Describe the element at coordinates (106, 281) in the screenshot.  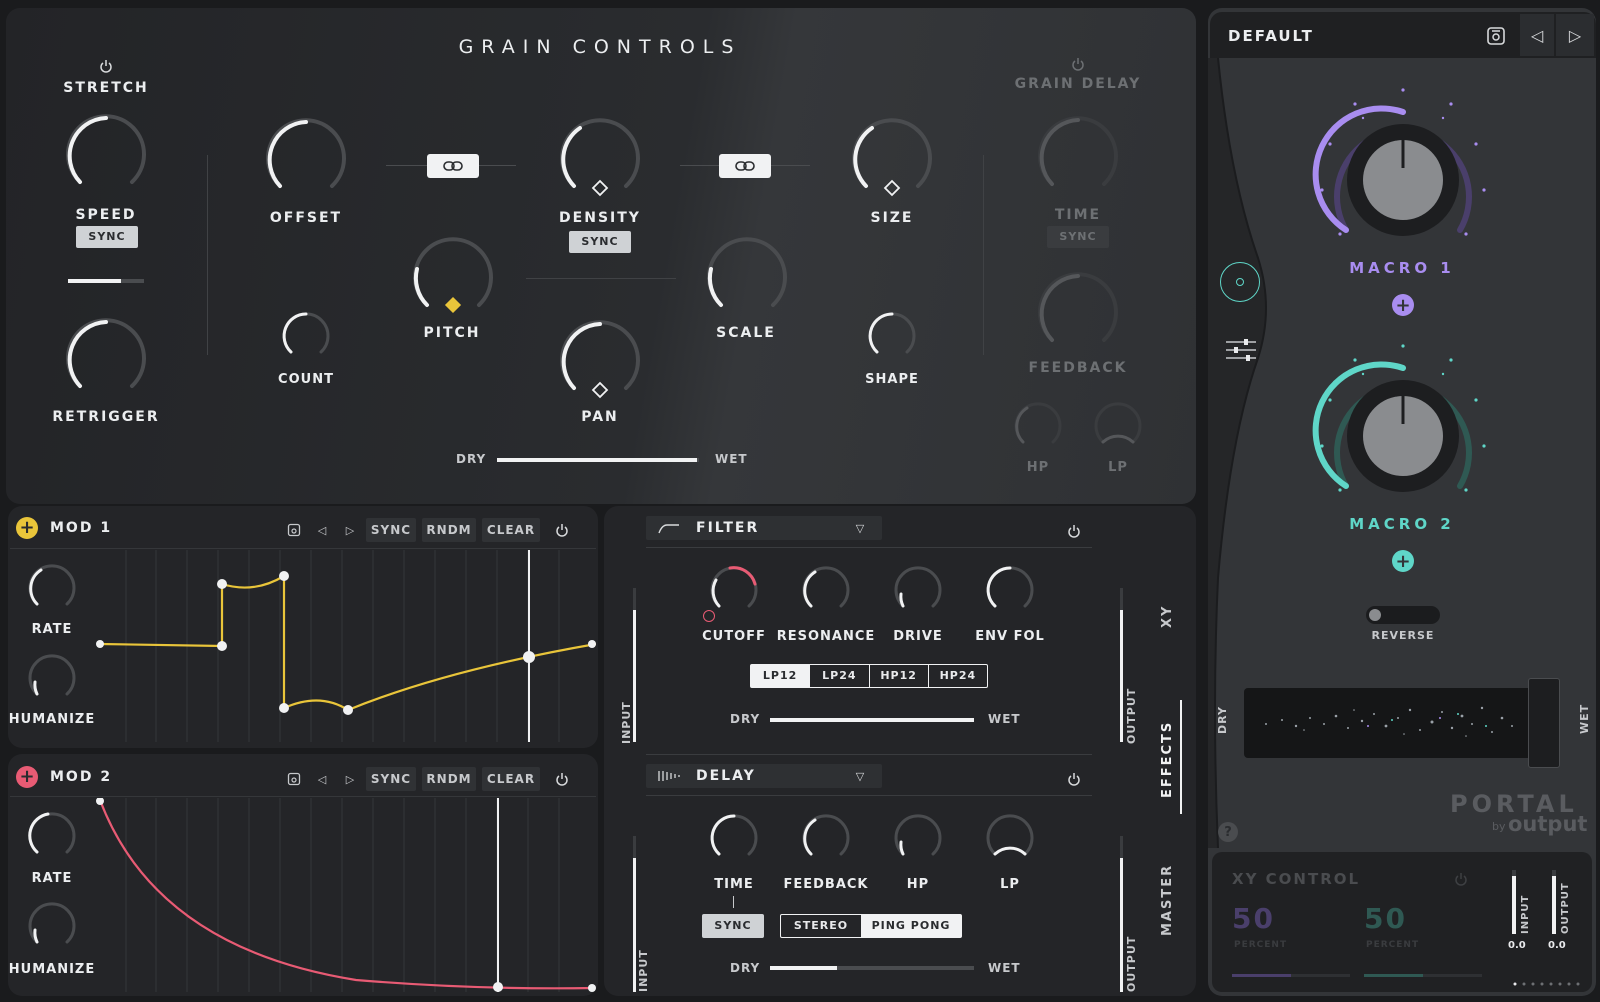
I see `stretch-slider` at that location.